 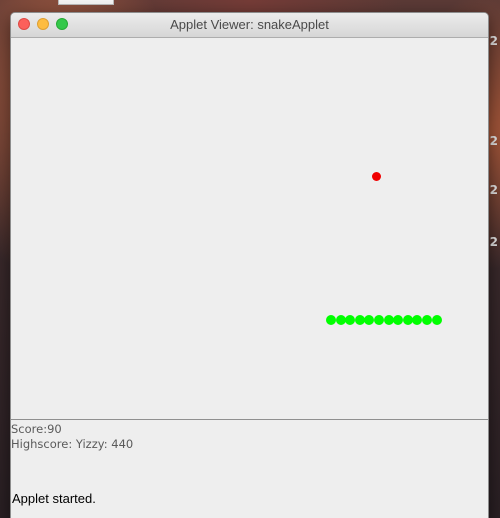 I want to click on window-titlebar: Applet Viewer: snakeApplet, so click(x=249, y=25).